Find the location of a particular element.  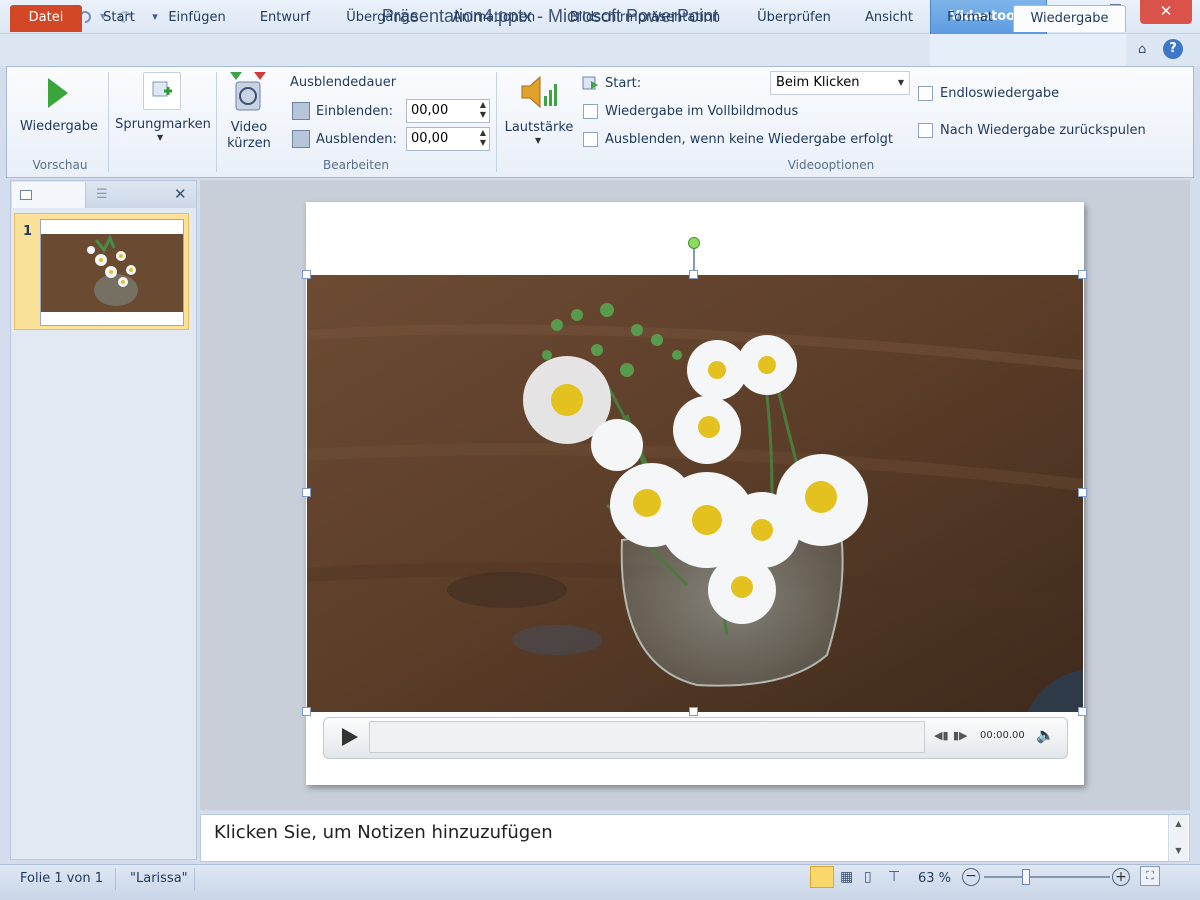

bookmarks-button: Sprungmarken is located at coordinates (163, 125).